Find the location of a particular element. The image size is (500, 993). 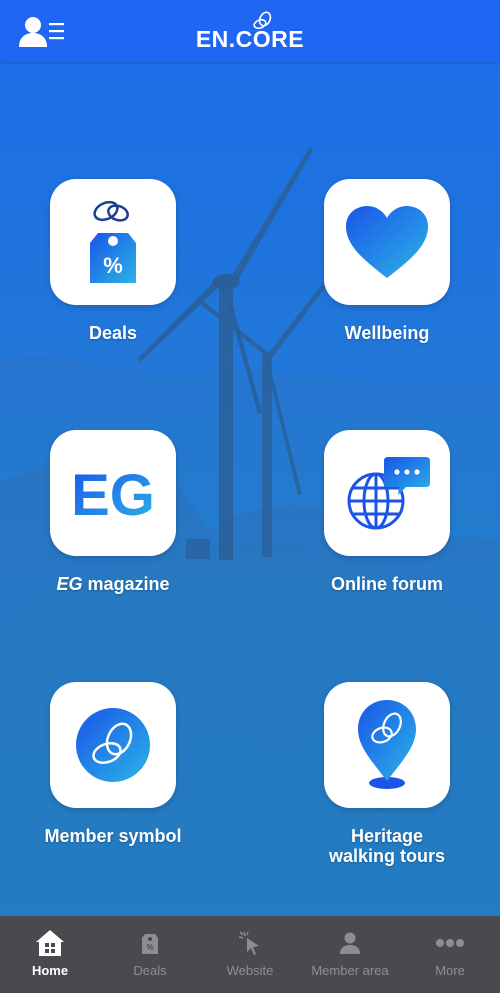

tile-eg-magazine: EG EG magazine is located at coordinates (113, 512).